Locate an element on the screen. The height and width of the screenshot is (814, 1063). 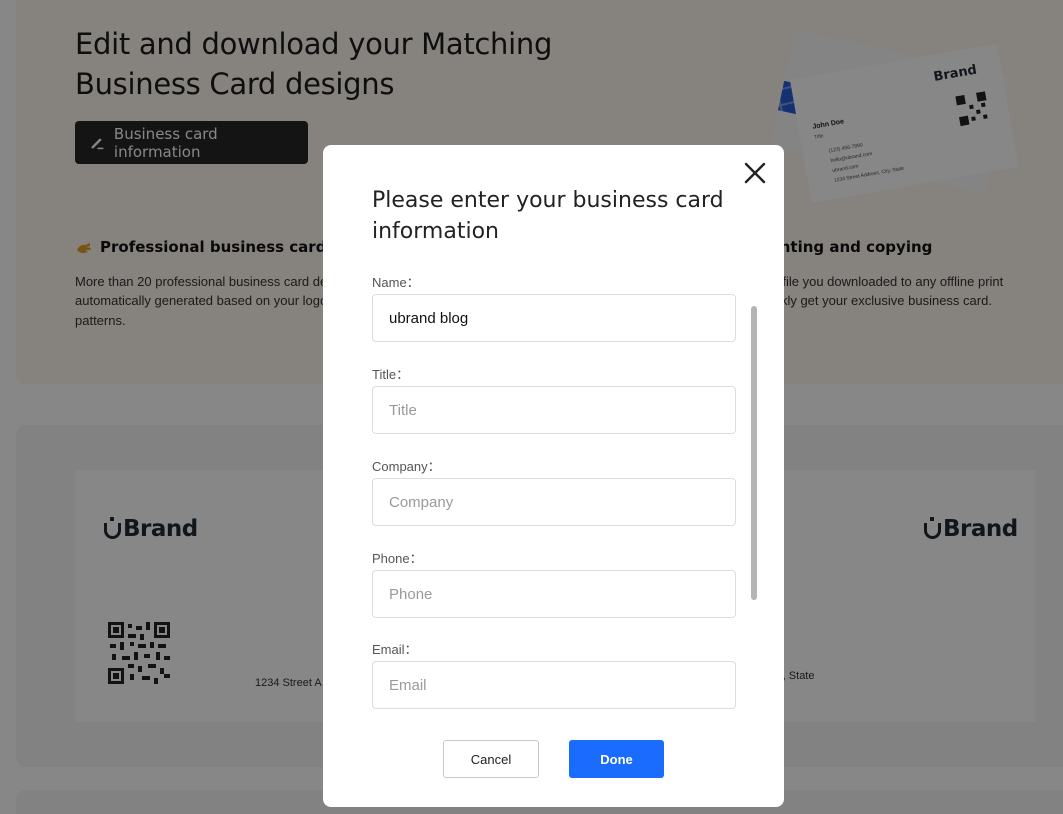
name-field is located at coordinates (554, 318).